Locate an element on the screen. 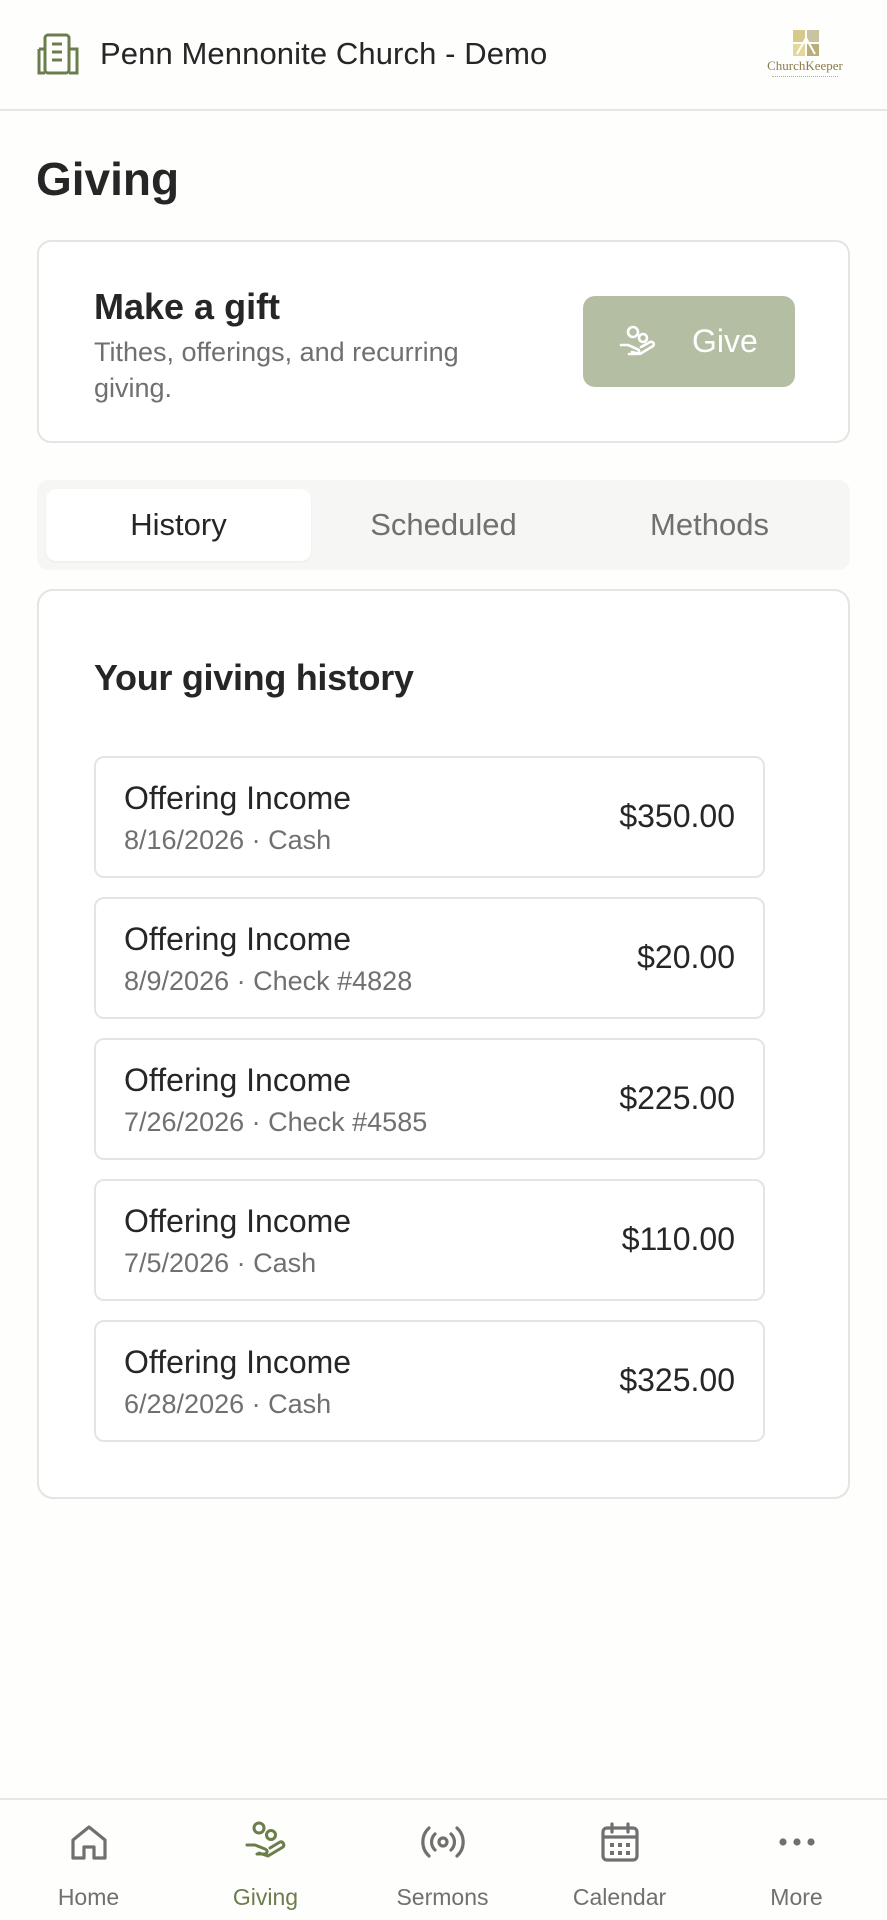 The height and width of the screenshot is (1920, 887). give-button-label: Give is located at coordinates (725, 341).